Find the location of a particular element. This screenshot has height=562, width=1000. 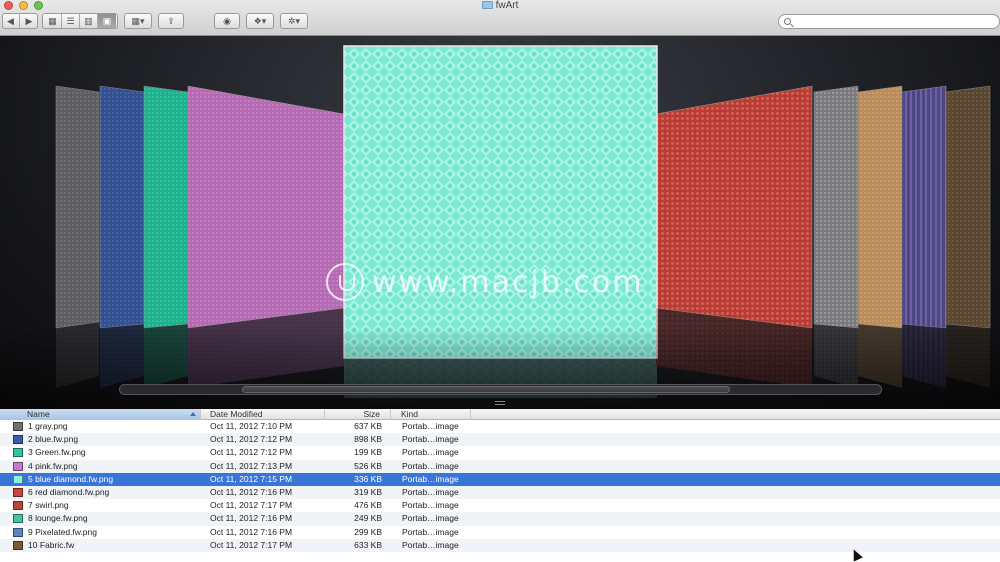

watermark: www.macjb.com is located at coordinates (484, 282).